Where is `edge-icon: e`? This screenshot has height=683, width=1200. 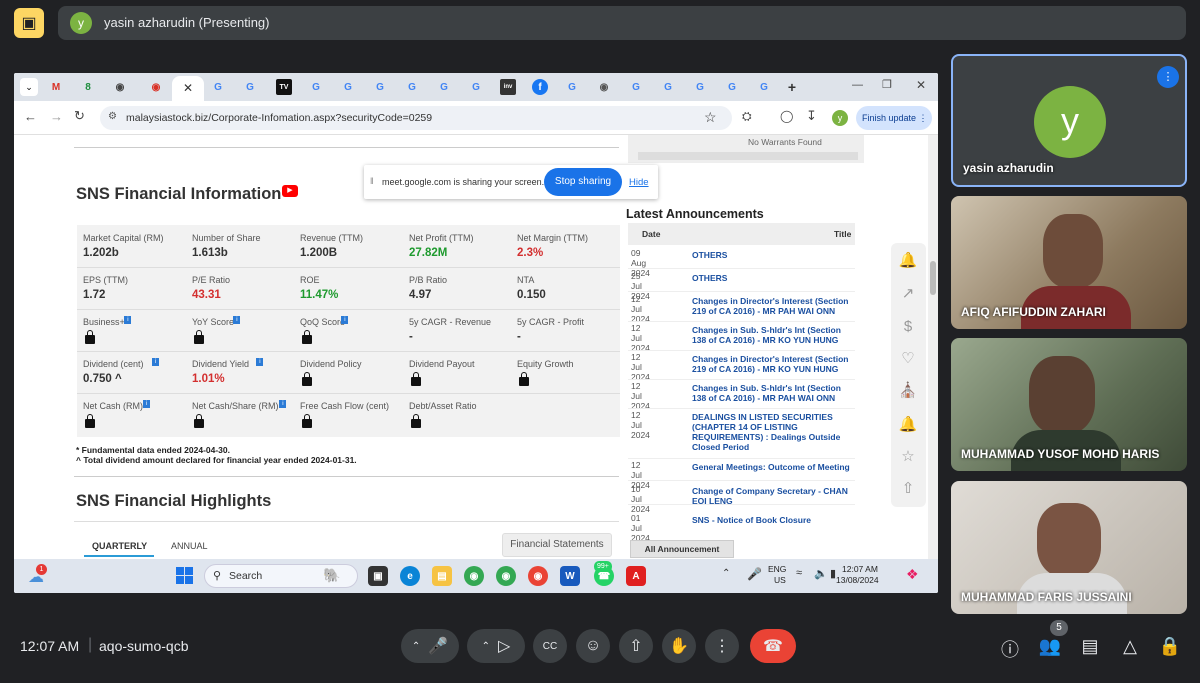
edge-icon: e is located at coordinates (410, 576).